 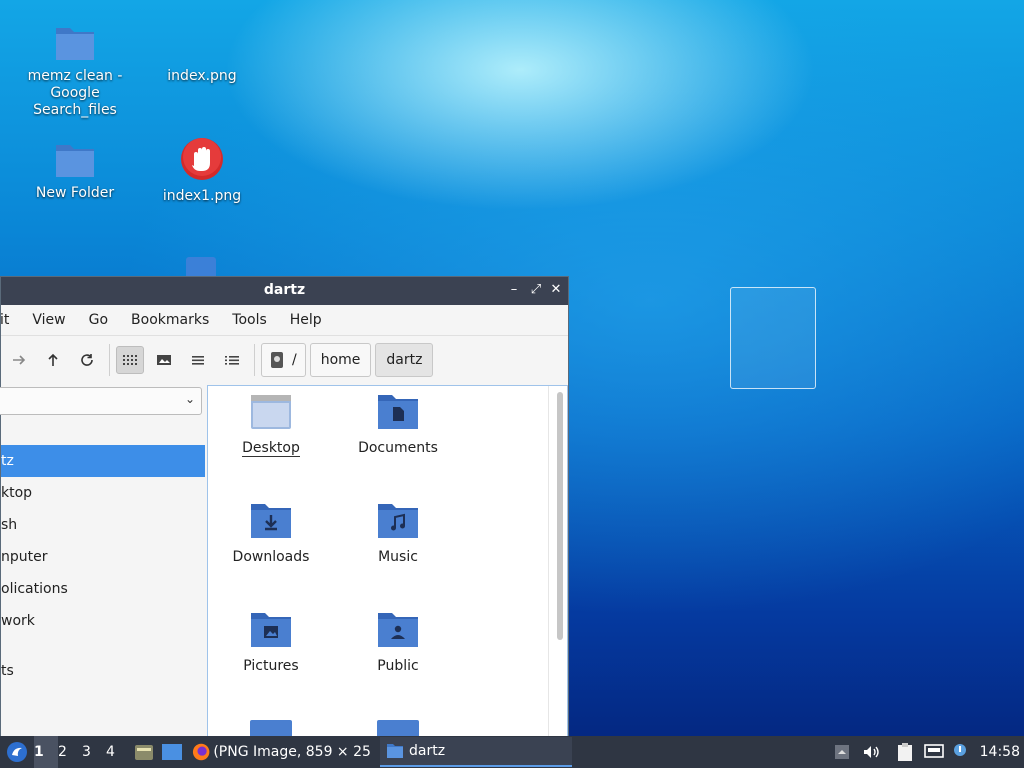 I want to click on partial-file-icon, so click(x=201, y=267).